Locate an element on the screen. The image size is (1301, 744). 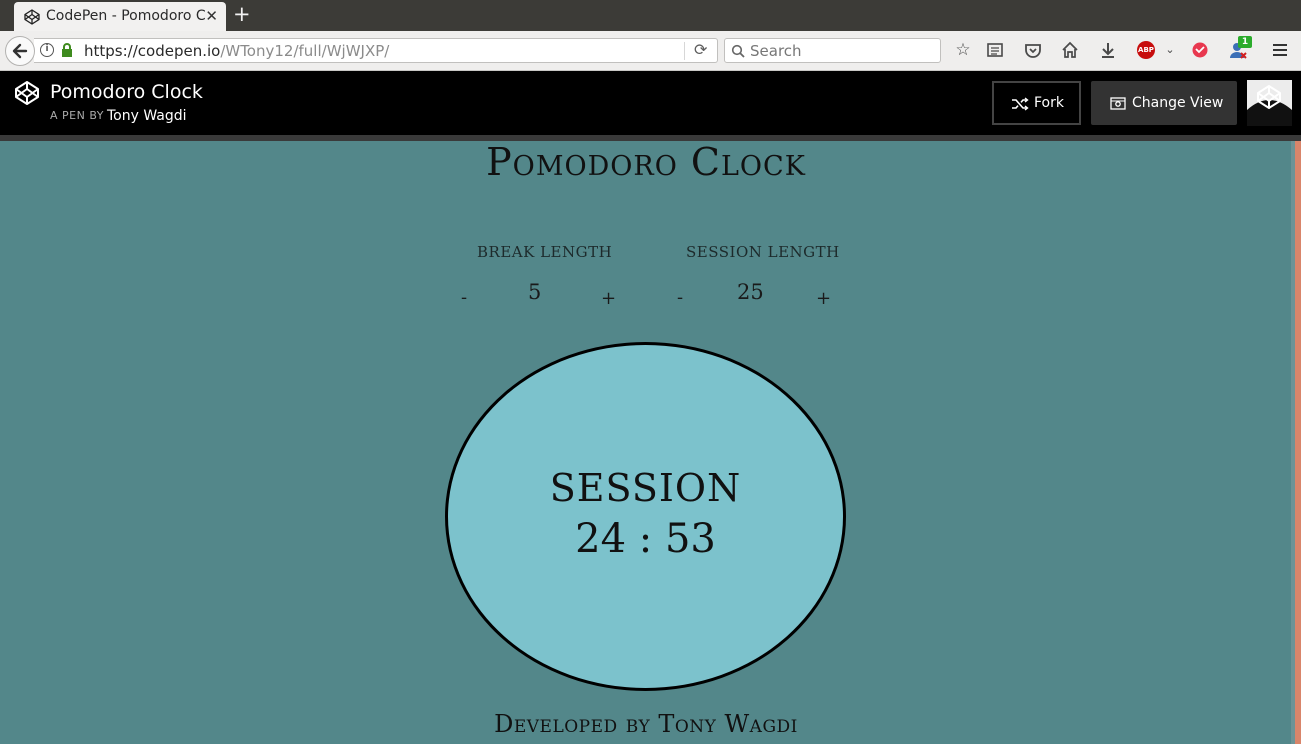
avatar-image is located at coordinates (1269, 103).